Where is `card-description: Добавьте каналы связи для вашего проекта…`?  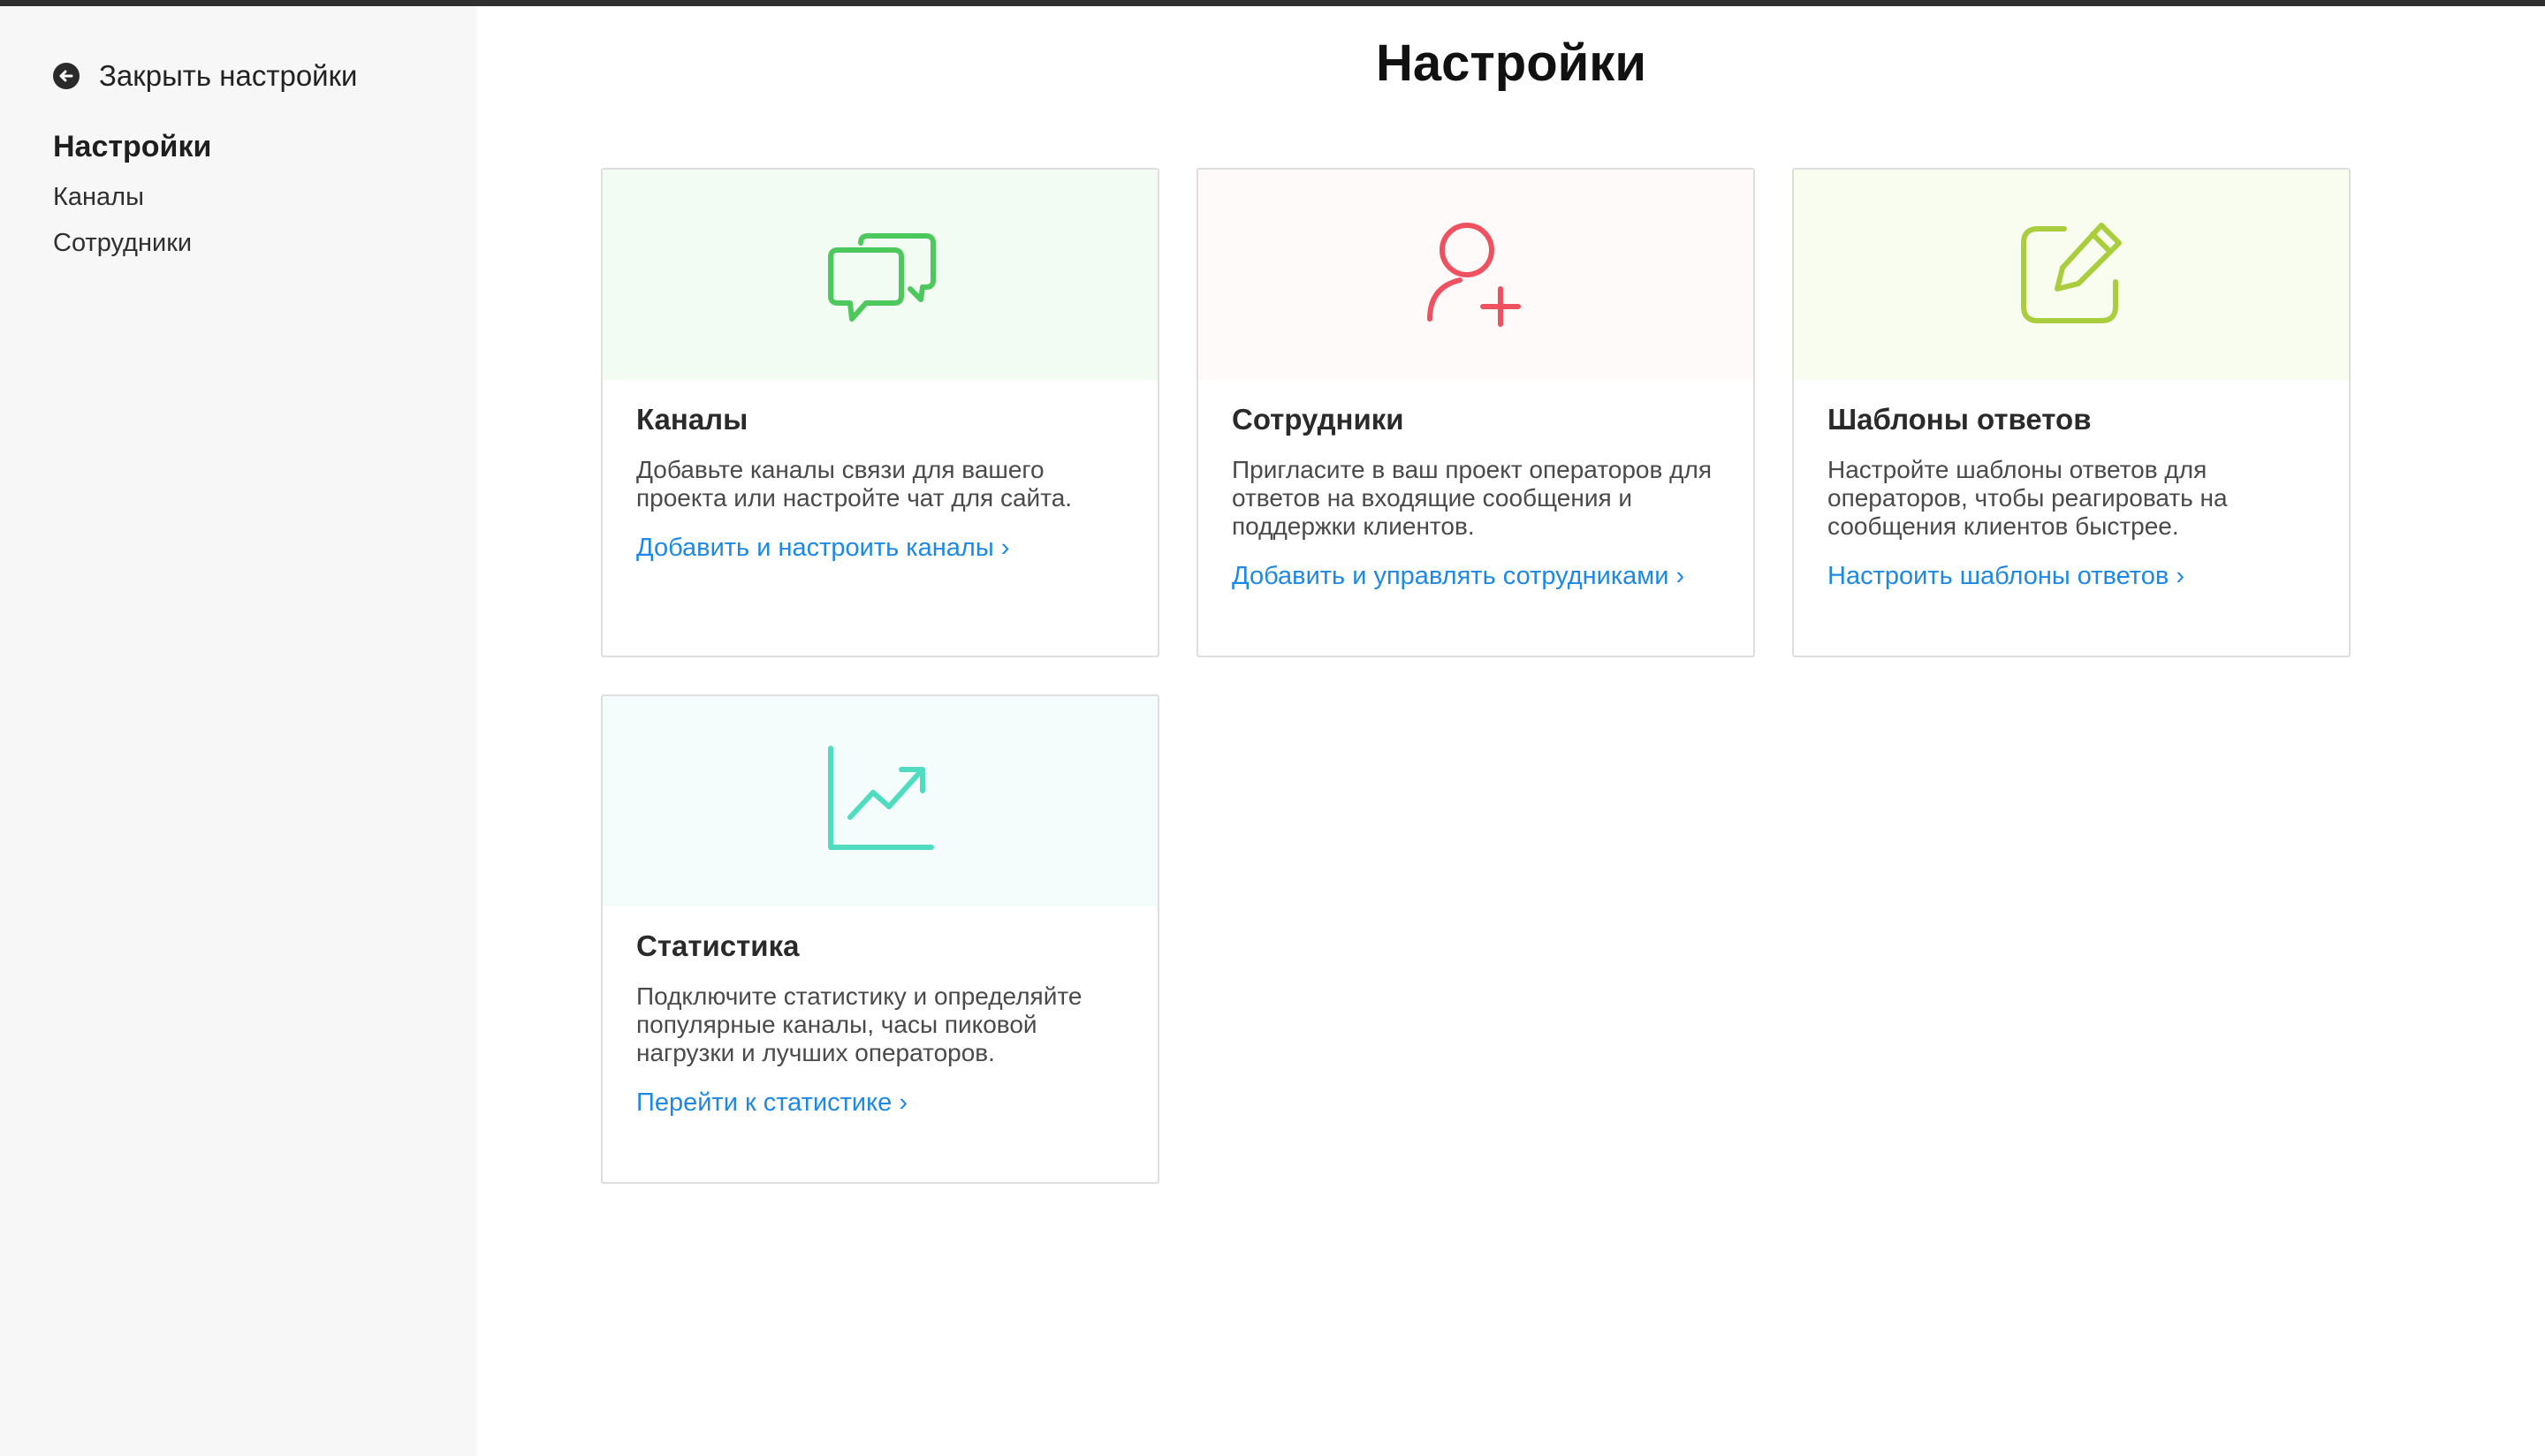
card-description: Добавьте каналы связи для вашего проекта… is located at coordinates (854, 484).